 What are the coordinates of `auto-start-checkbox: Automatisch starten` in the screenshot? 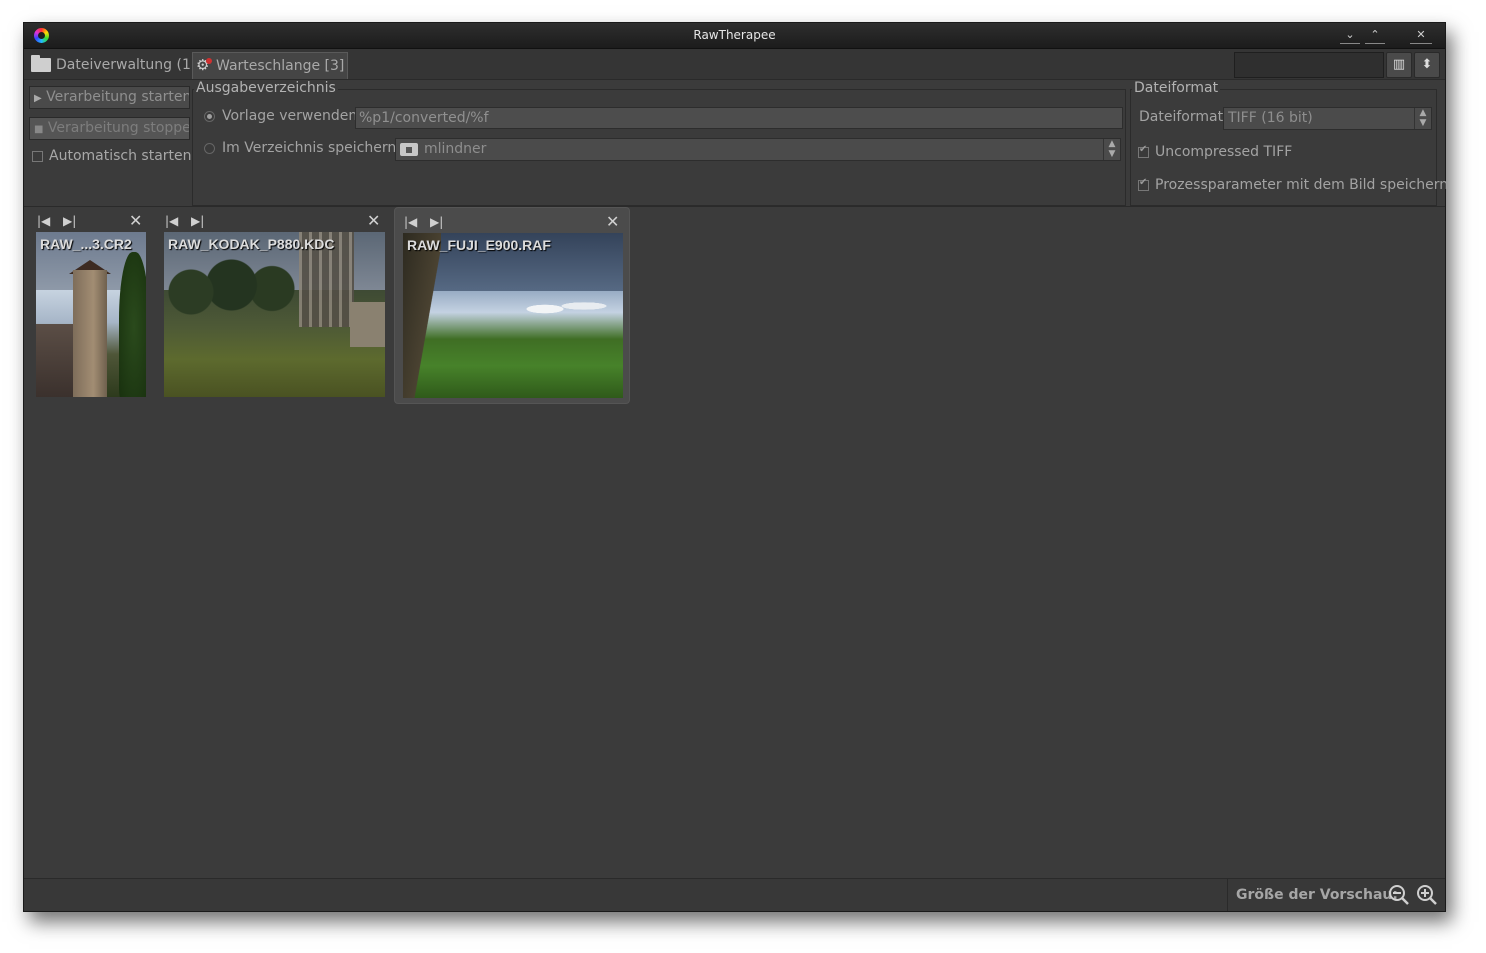 It's located at (112, 156).